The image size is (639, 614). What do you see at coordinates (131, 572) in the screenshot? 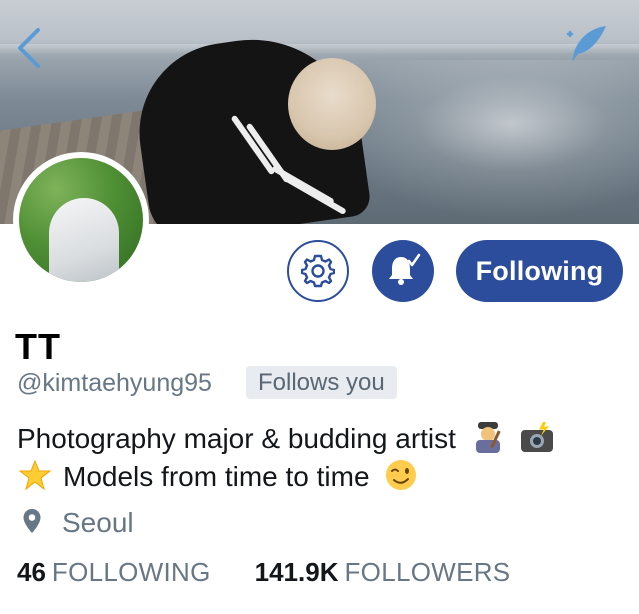
I see `following-label: FOLLOWING` at bounding box center [131, 572].